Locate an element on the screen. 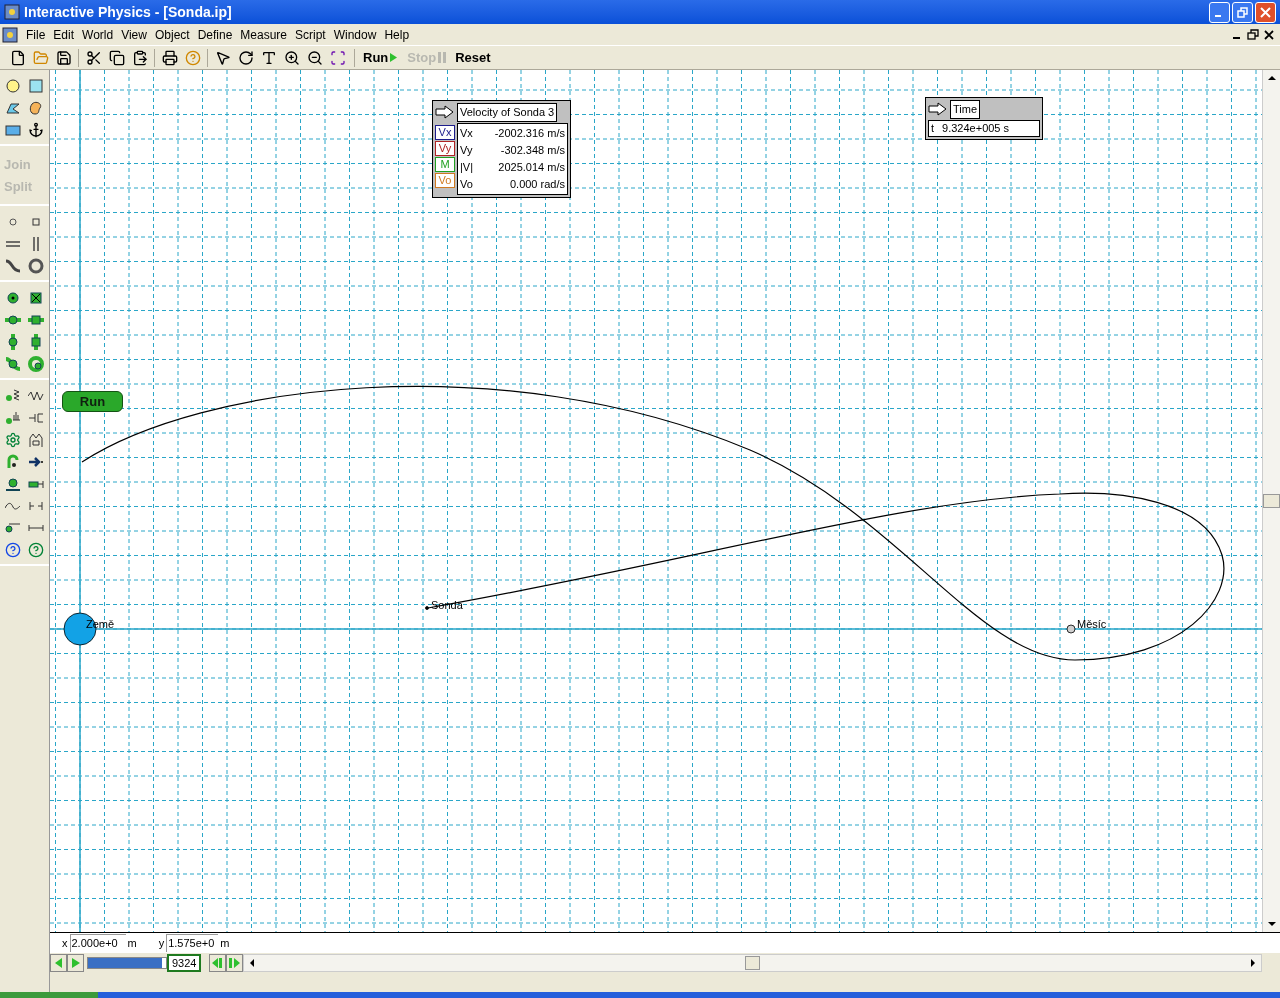  document-icon is located at coordinates (10, 34).